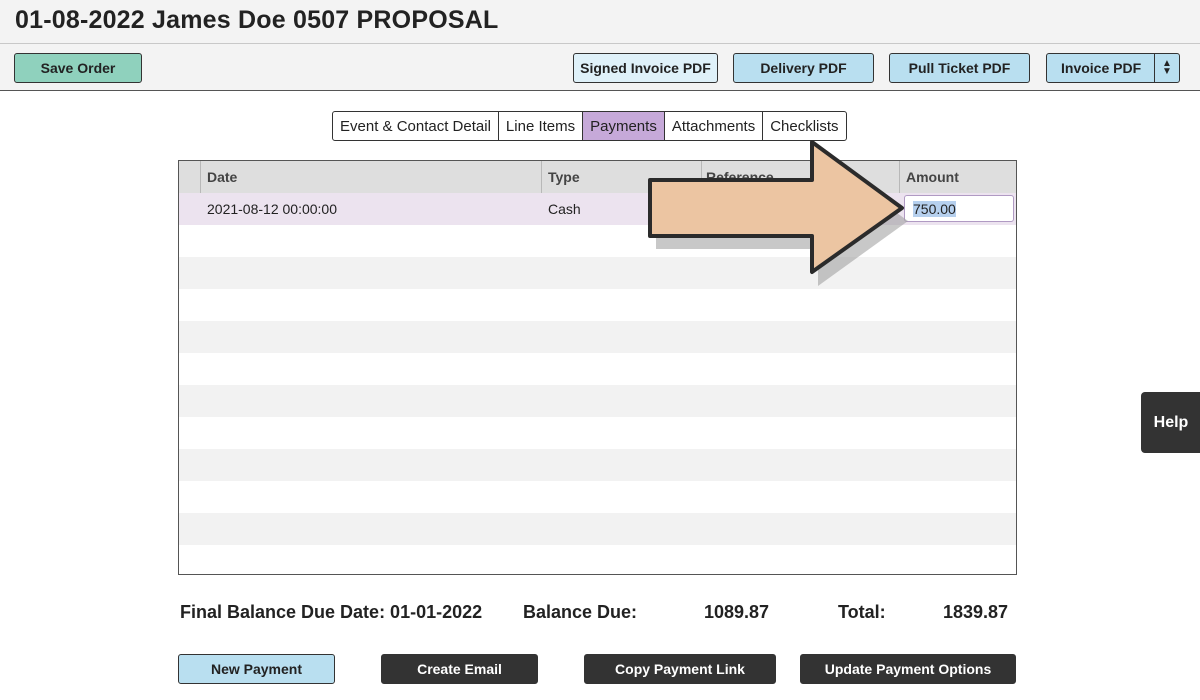  What do you see at coordinates (541, 126) in the screenshot?
I see `tab-line-items: Line Items` at bounding box center [541, 126].